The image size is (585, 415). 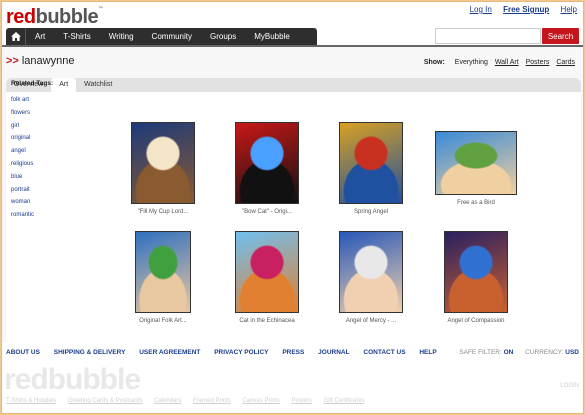 I want to click on artwork-caption: Spring Angel, so click(x=371, y=212).